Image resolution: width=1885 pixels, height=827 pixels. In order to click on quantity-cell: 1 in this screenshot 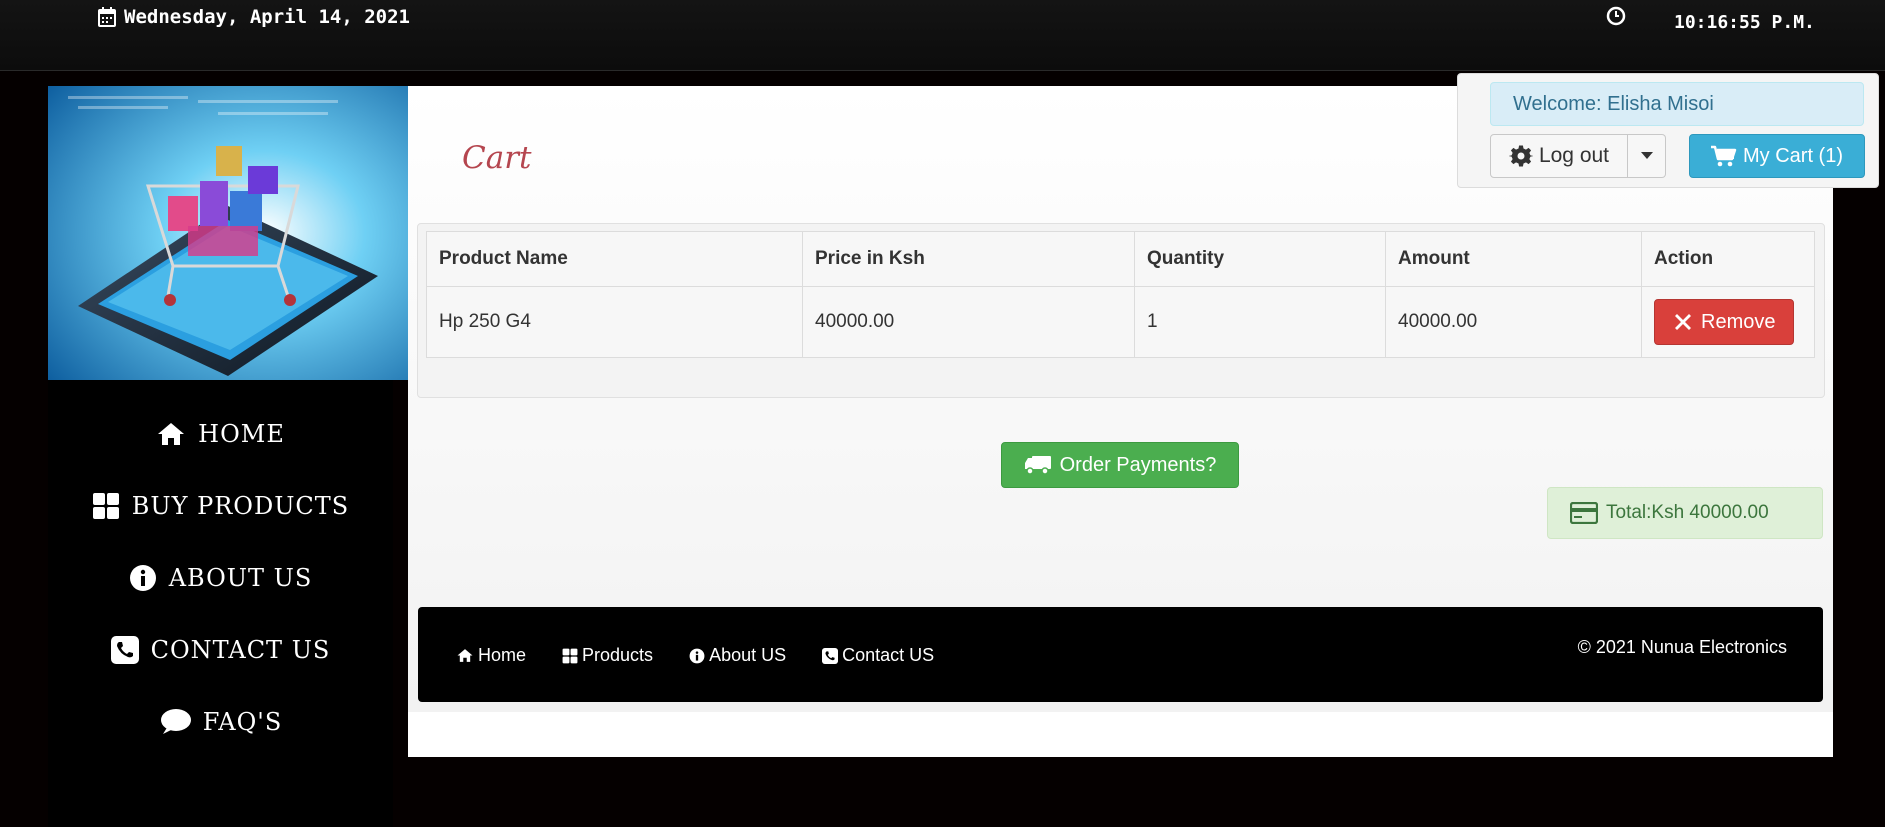, I will do `click(1260, 322)`.